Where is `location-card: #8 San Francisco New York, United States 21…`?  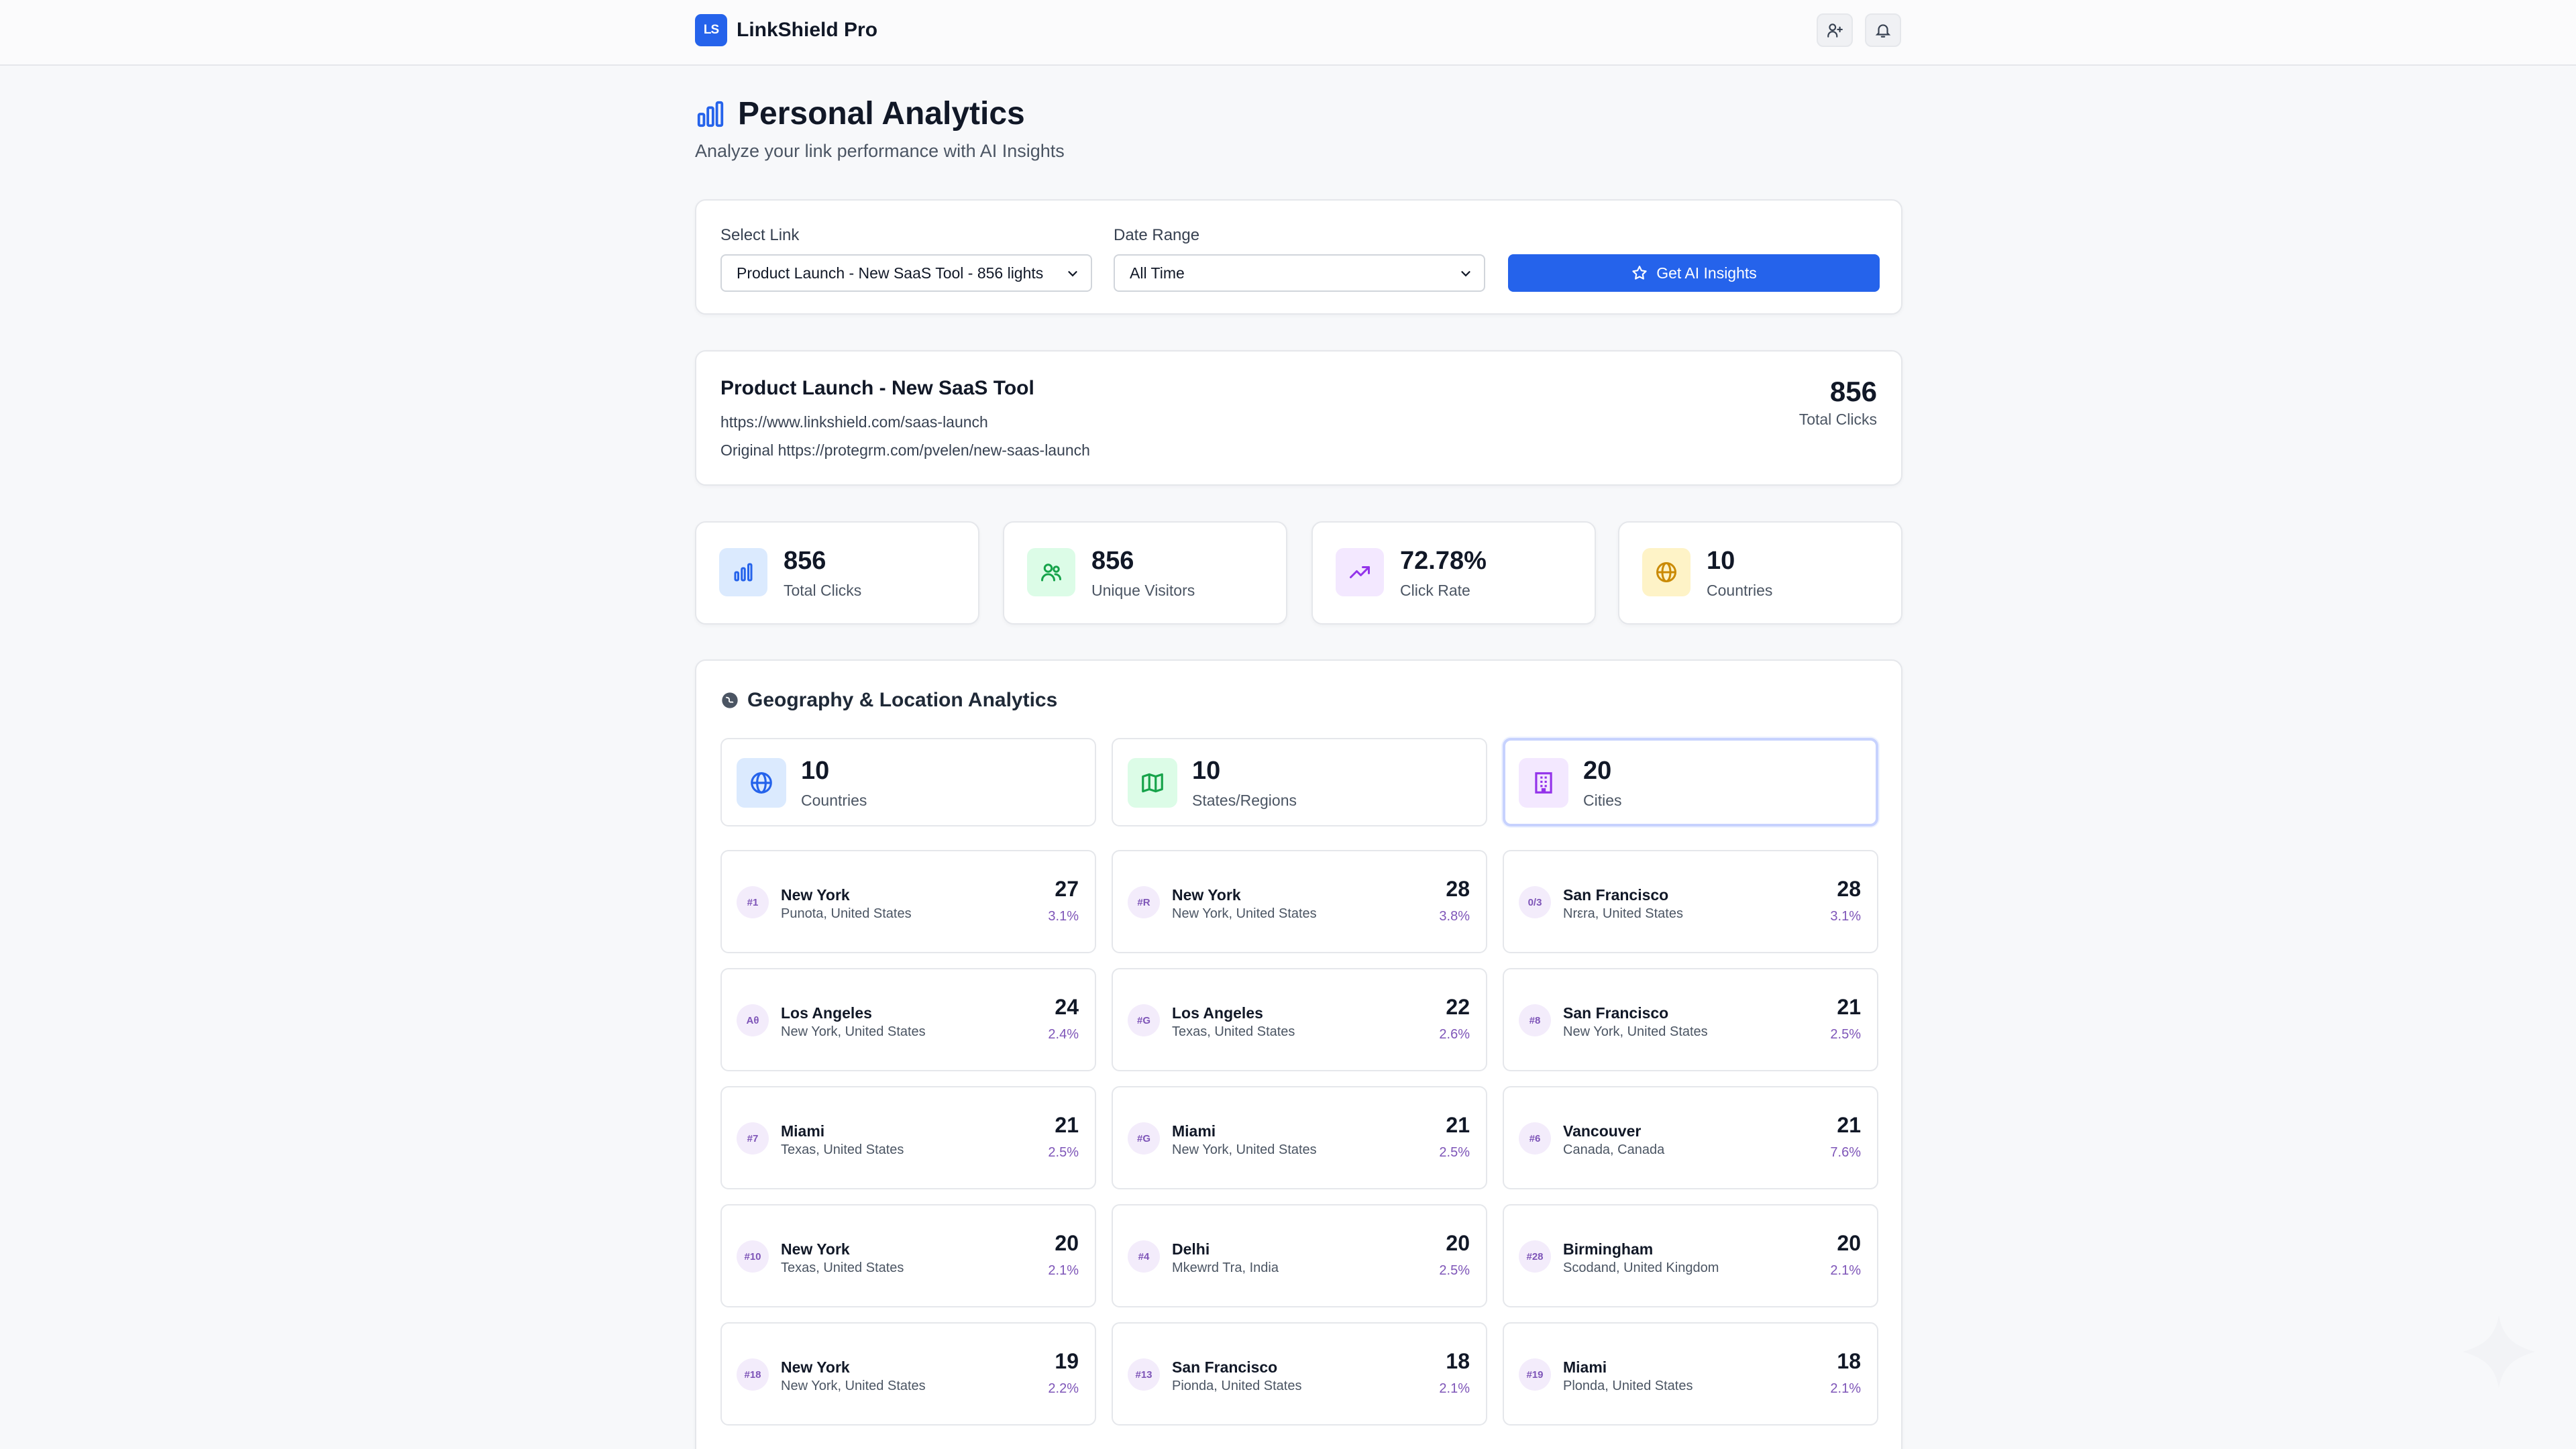 location-card: #8 San Francisco New York, United States 21… is located at coordinates (1690, 1019).